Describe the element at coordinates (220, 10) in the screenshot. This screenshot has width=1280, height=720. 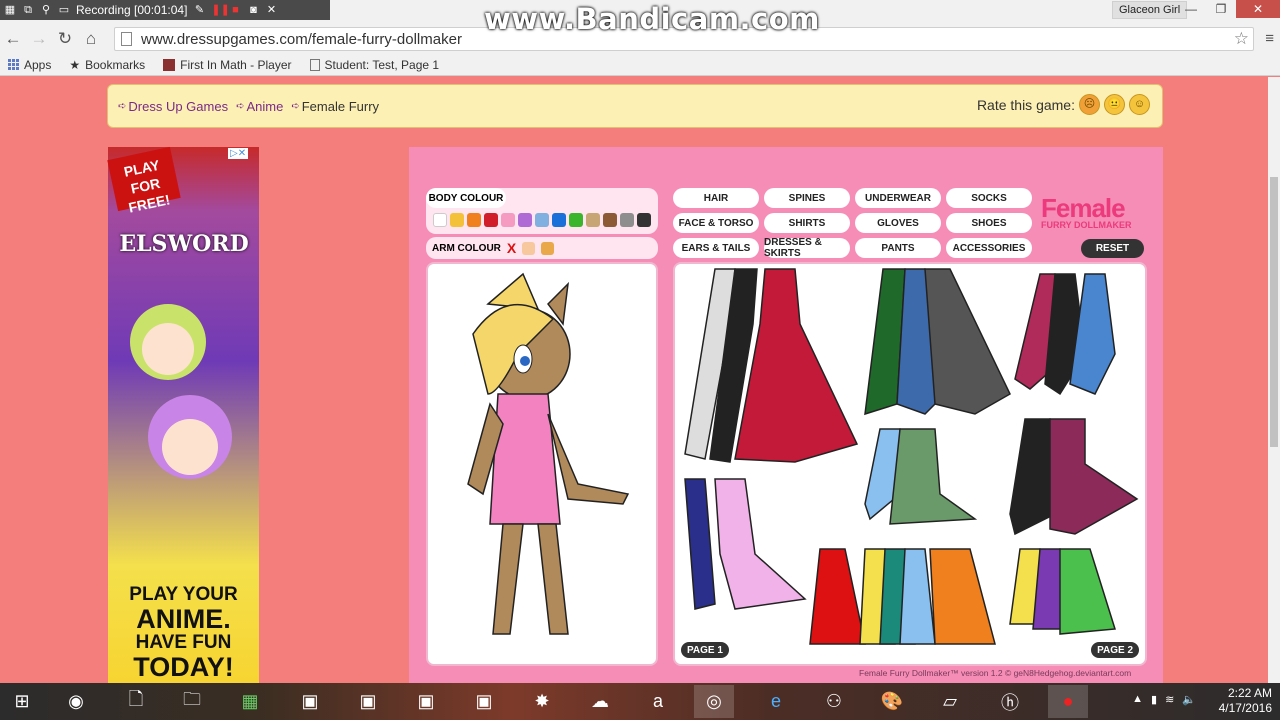
I see `pause-icon: ❚❚` at that location.